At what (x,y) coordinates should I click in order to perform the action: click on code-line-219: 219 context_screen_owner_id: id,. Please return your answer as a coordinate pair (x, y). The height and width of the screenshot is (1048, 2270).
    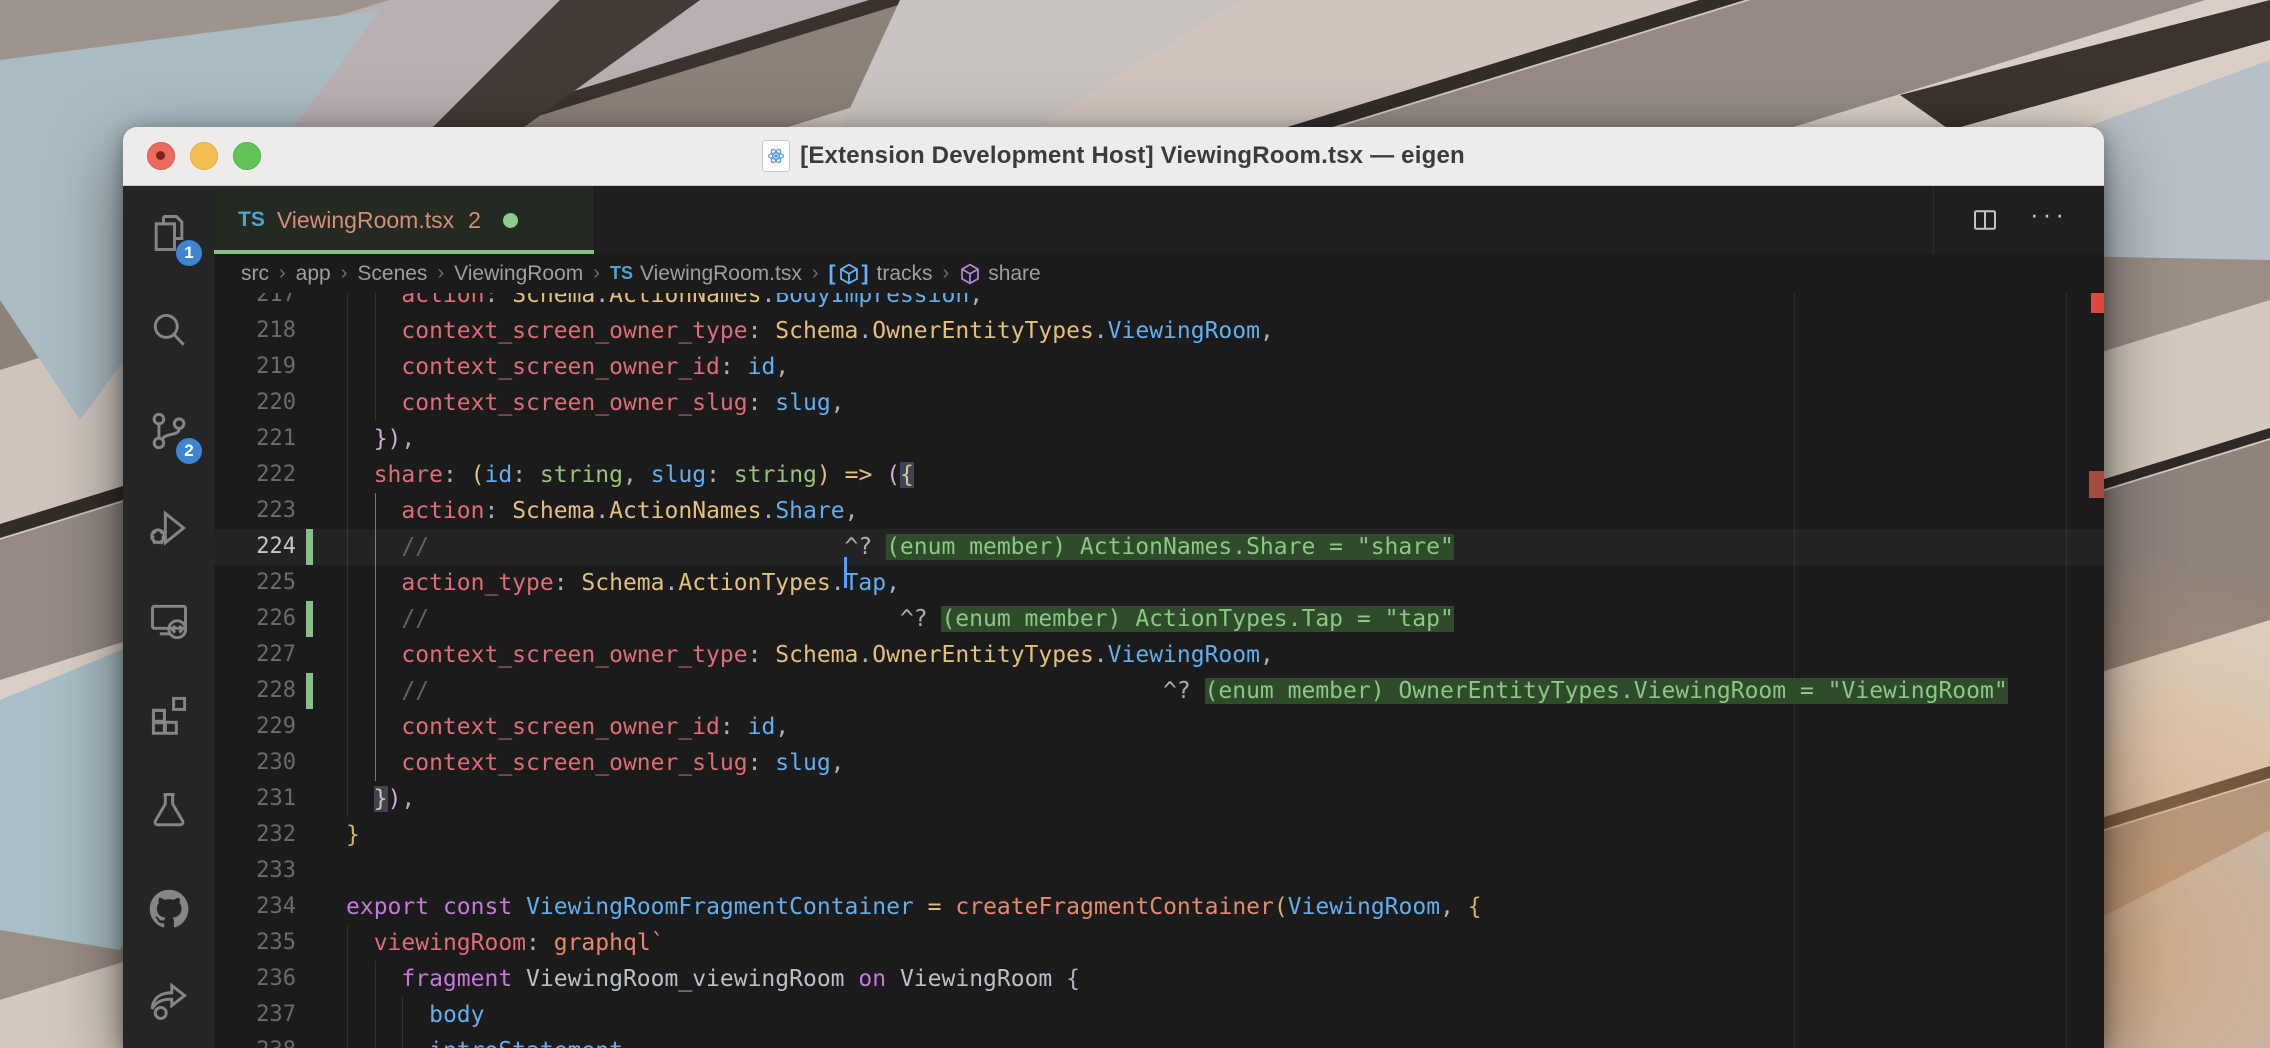
    Looking at the image, I should click on (1159, 367).